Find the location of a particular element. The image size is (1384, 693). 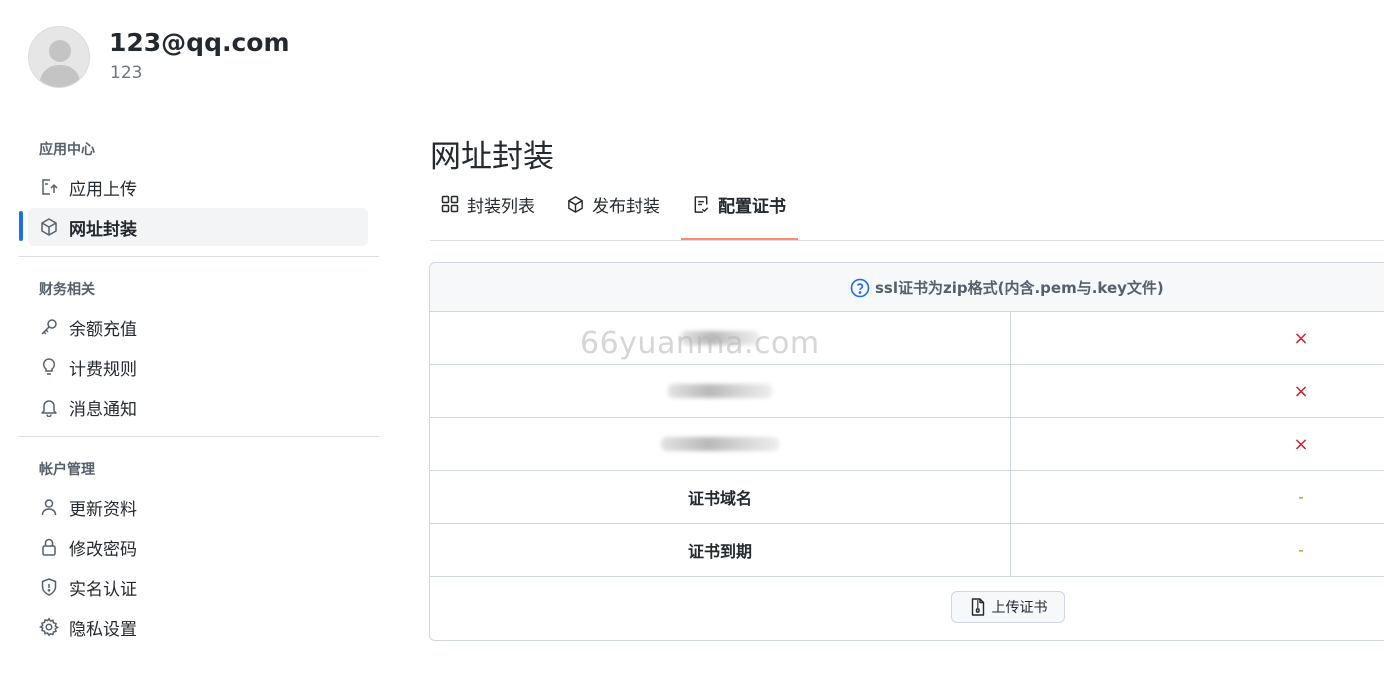

table-row: 证书域名 - is located at coordinates (907, 497).